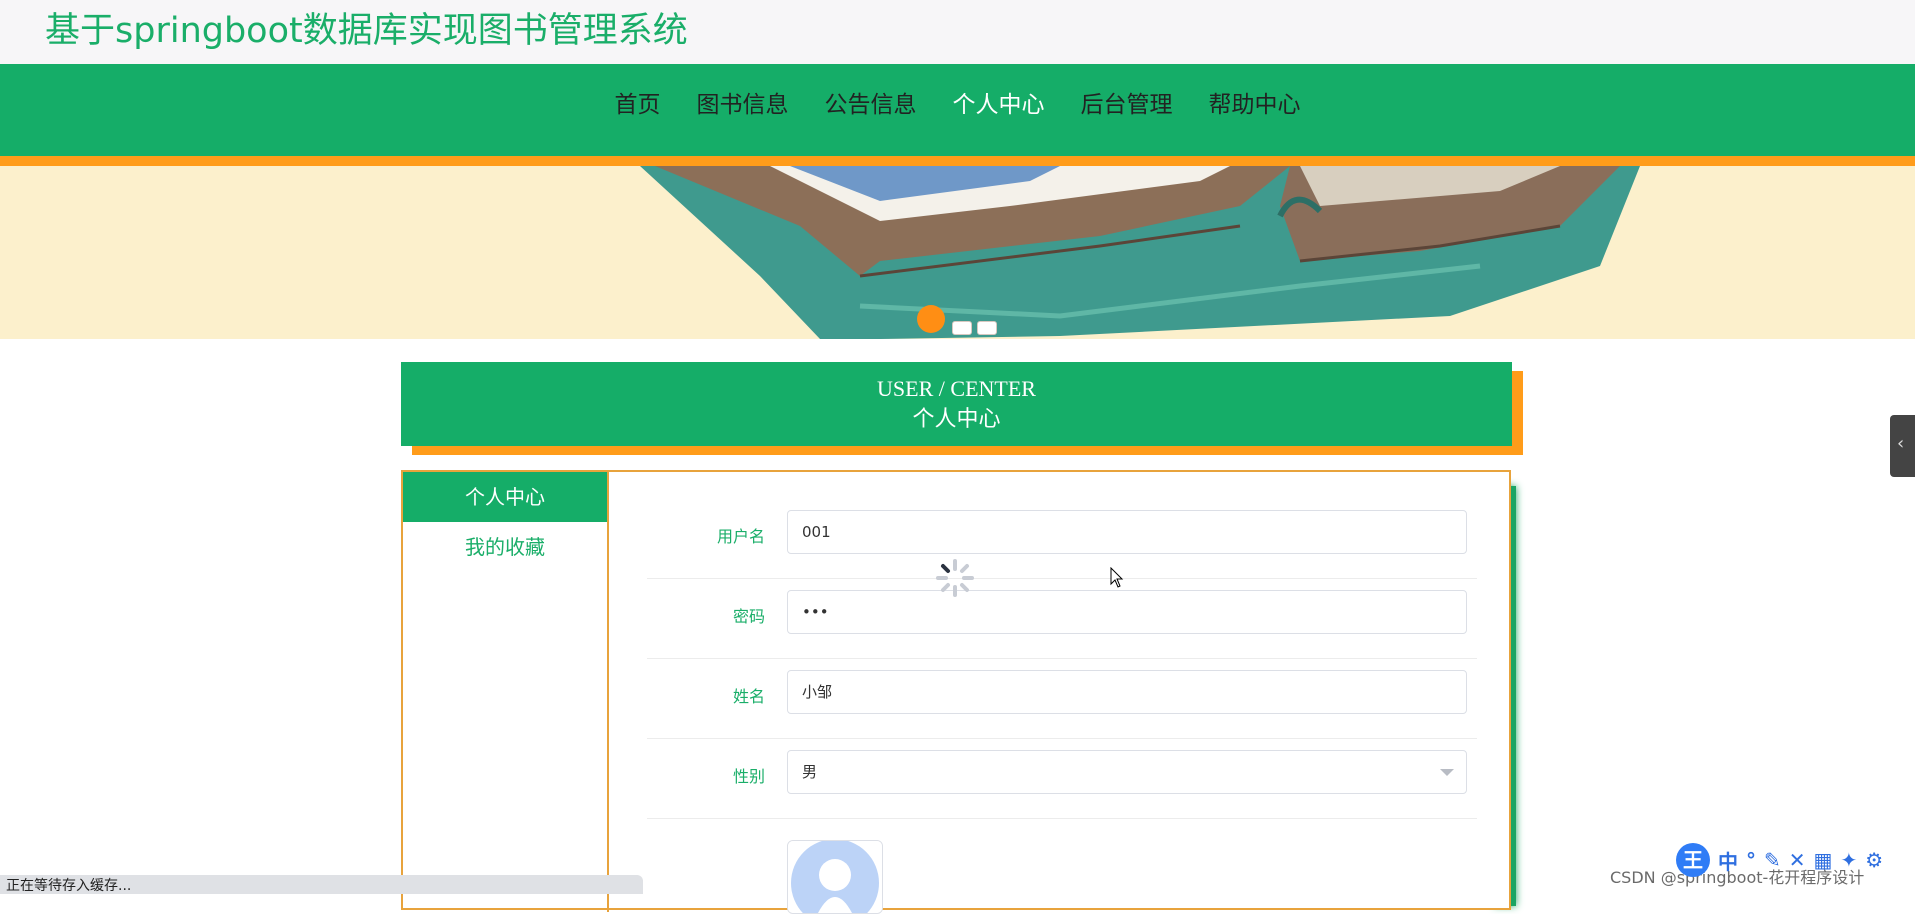 The image size is (1915, 914). What do you see at coordinates (1127, 105) in the screenshot?
I see `nav-item-admin: 后台管理` at bounding box center [1127, 105].